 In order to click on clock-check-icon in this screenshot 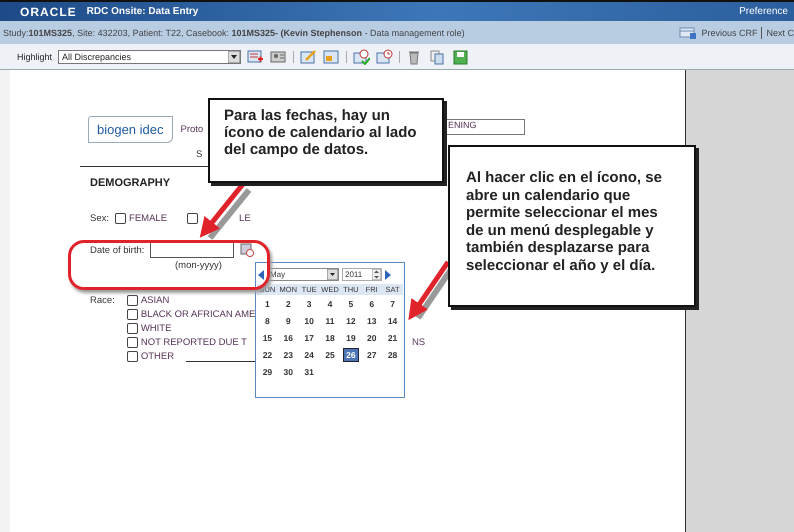, I will do `click(361, 56)`.